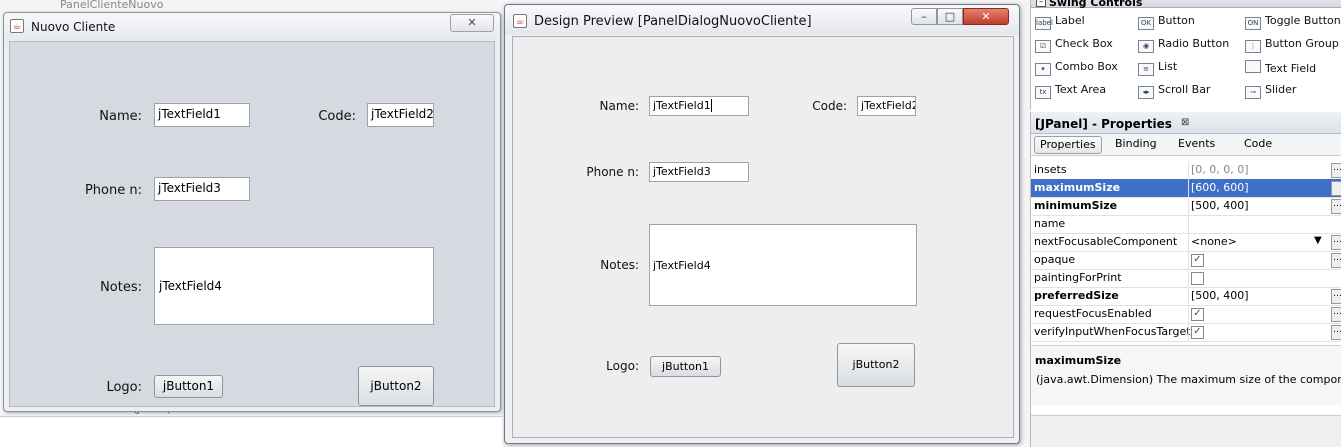 This screenshot has width=1341, height=447. I want to click on property-row-name: name, so click(1186, 224).